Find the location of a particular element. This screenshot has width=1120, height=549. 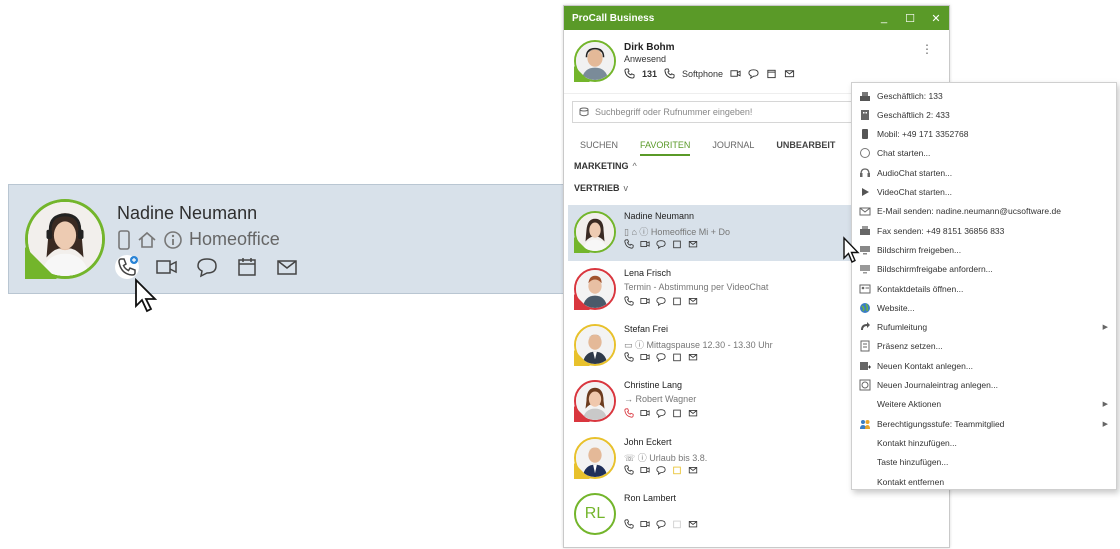

menu-item-label: Kontakt entfernen is located at coordinates (911, 481).